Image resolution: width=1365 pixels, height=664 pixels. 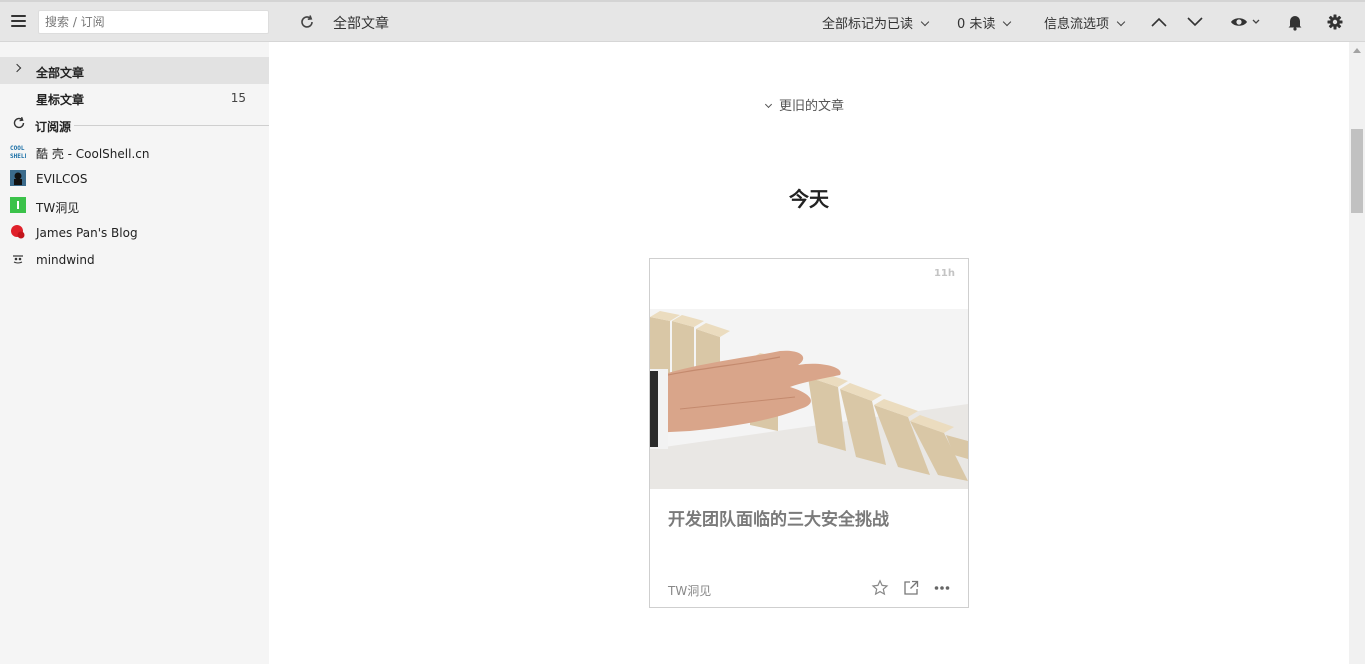 I want to click on feeds-heading: 订阅源, so click(x=53, y=127).